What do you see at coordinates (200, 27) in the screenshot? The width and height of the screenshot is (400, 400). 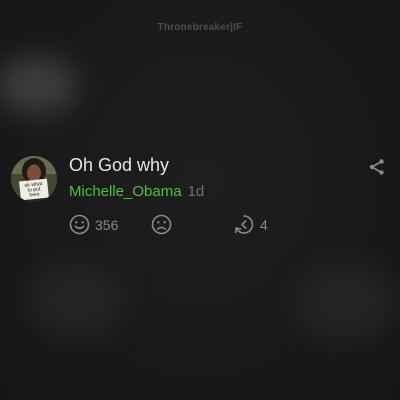 I see `watermark-text: Thronebreaker|IF` at bounding box center [200, 27].